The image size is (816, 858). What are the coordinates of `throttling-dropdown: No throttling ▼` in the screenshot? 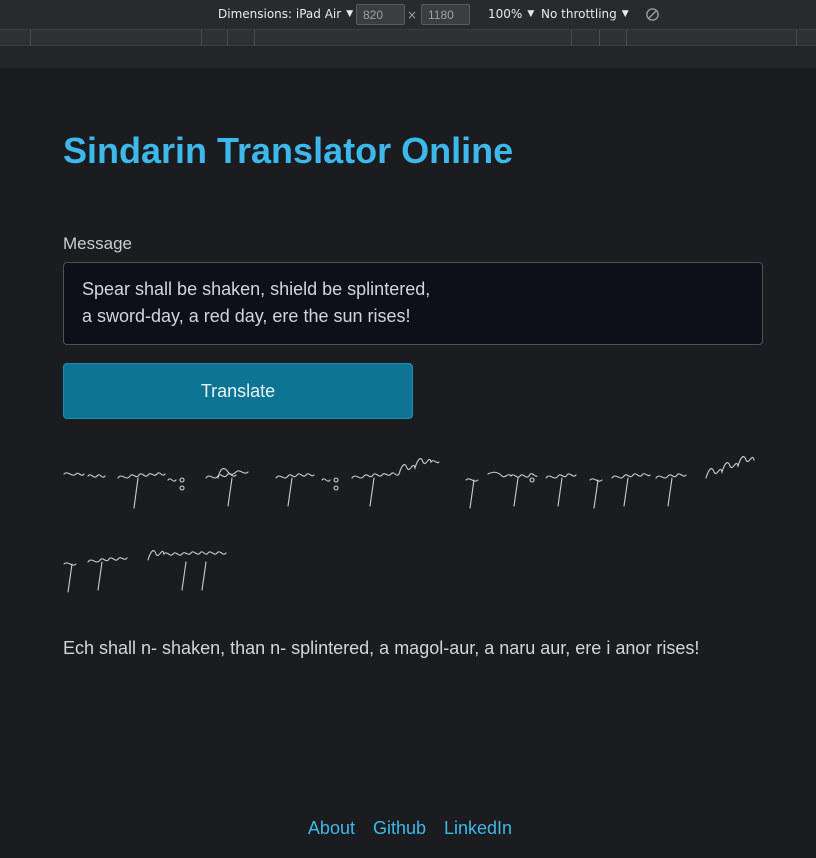 It's located at (585, 14).